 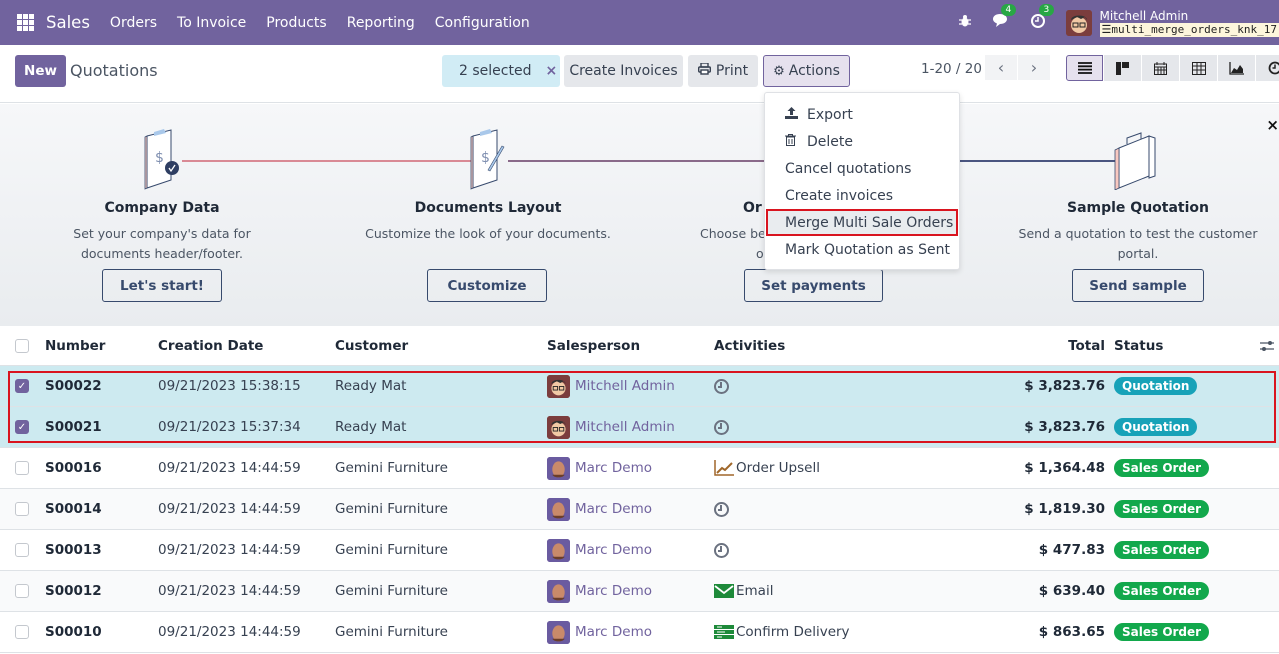 I want to click on action-merge-multi-sale-orders: Merge Multi Sale Orders, so click(x=862, y=222).